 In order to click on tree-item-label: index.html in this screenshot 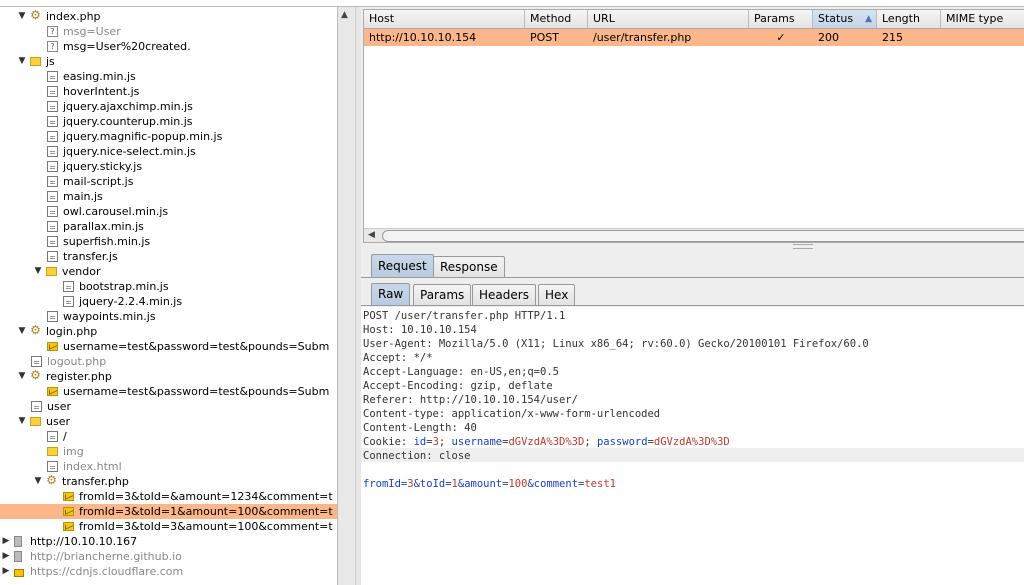, I will do `click(92, 466)`.